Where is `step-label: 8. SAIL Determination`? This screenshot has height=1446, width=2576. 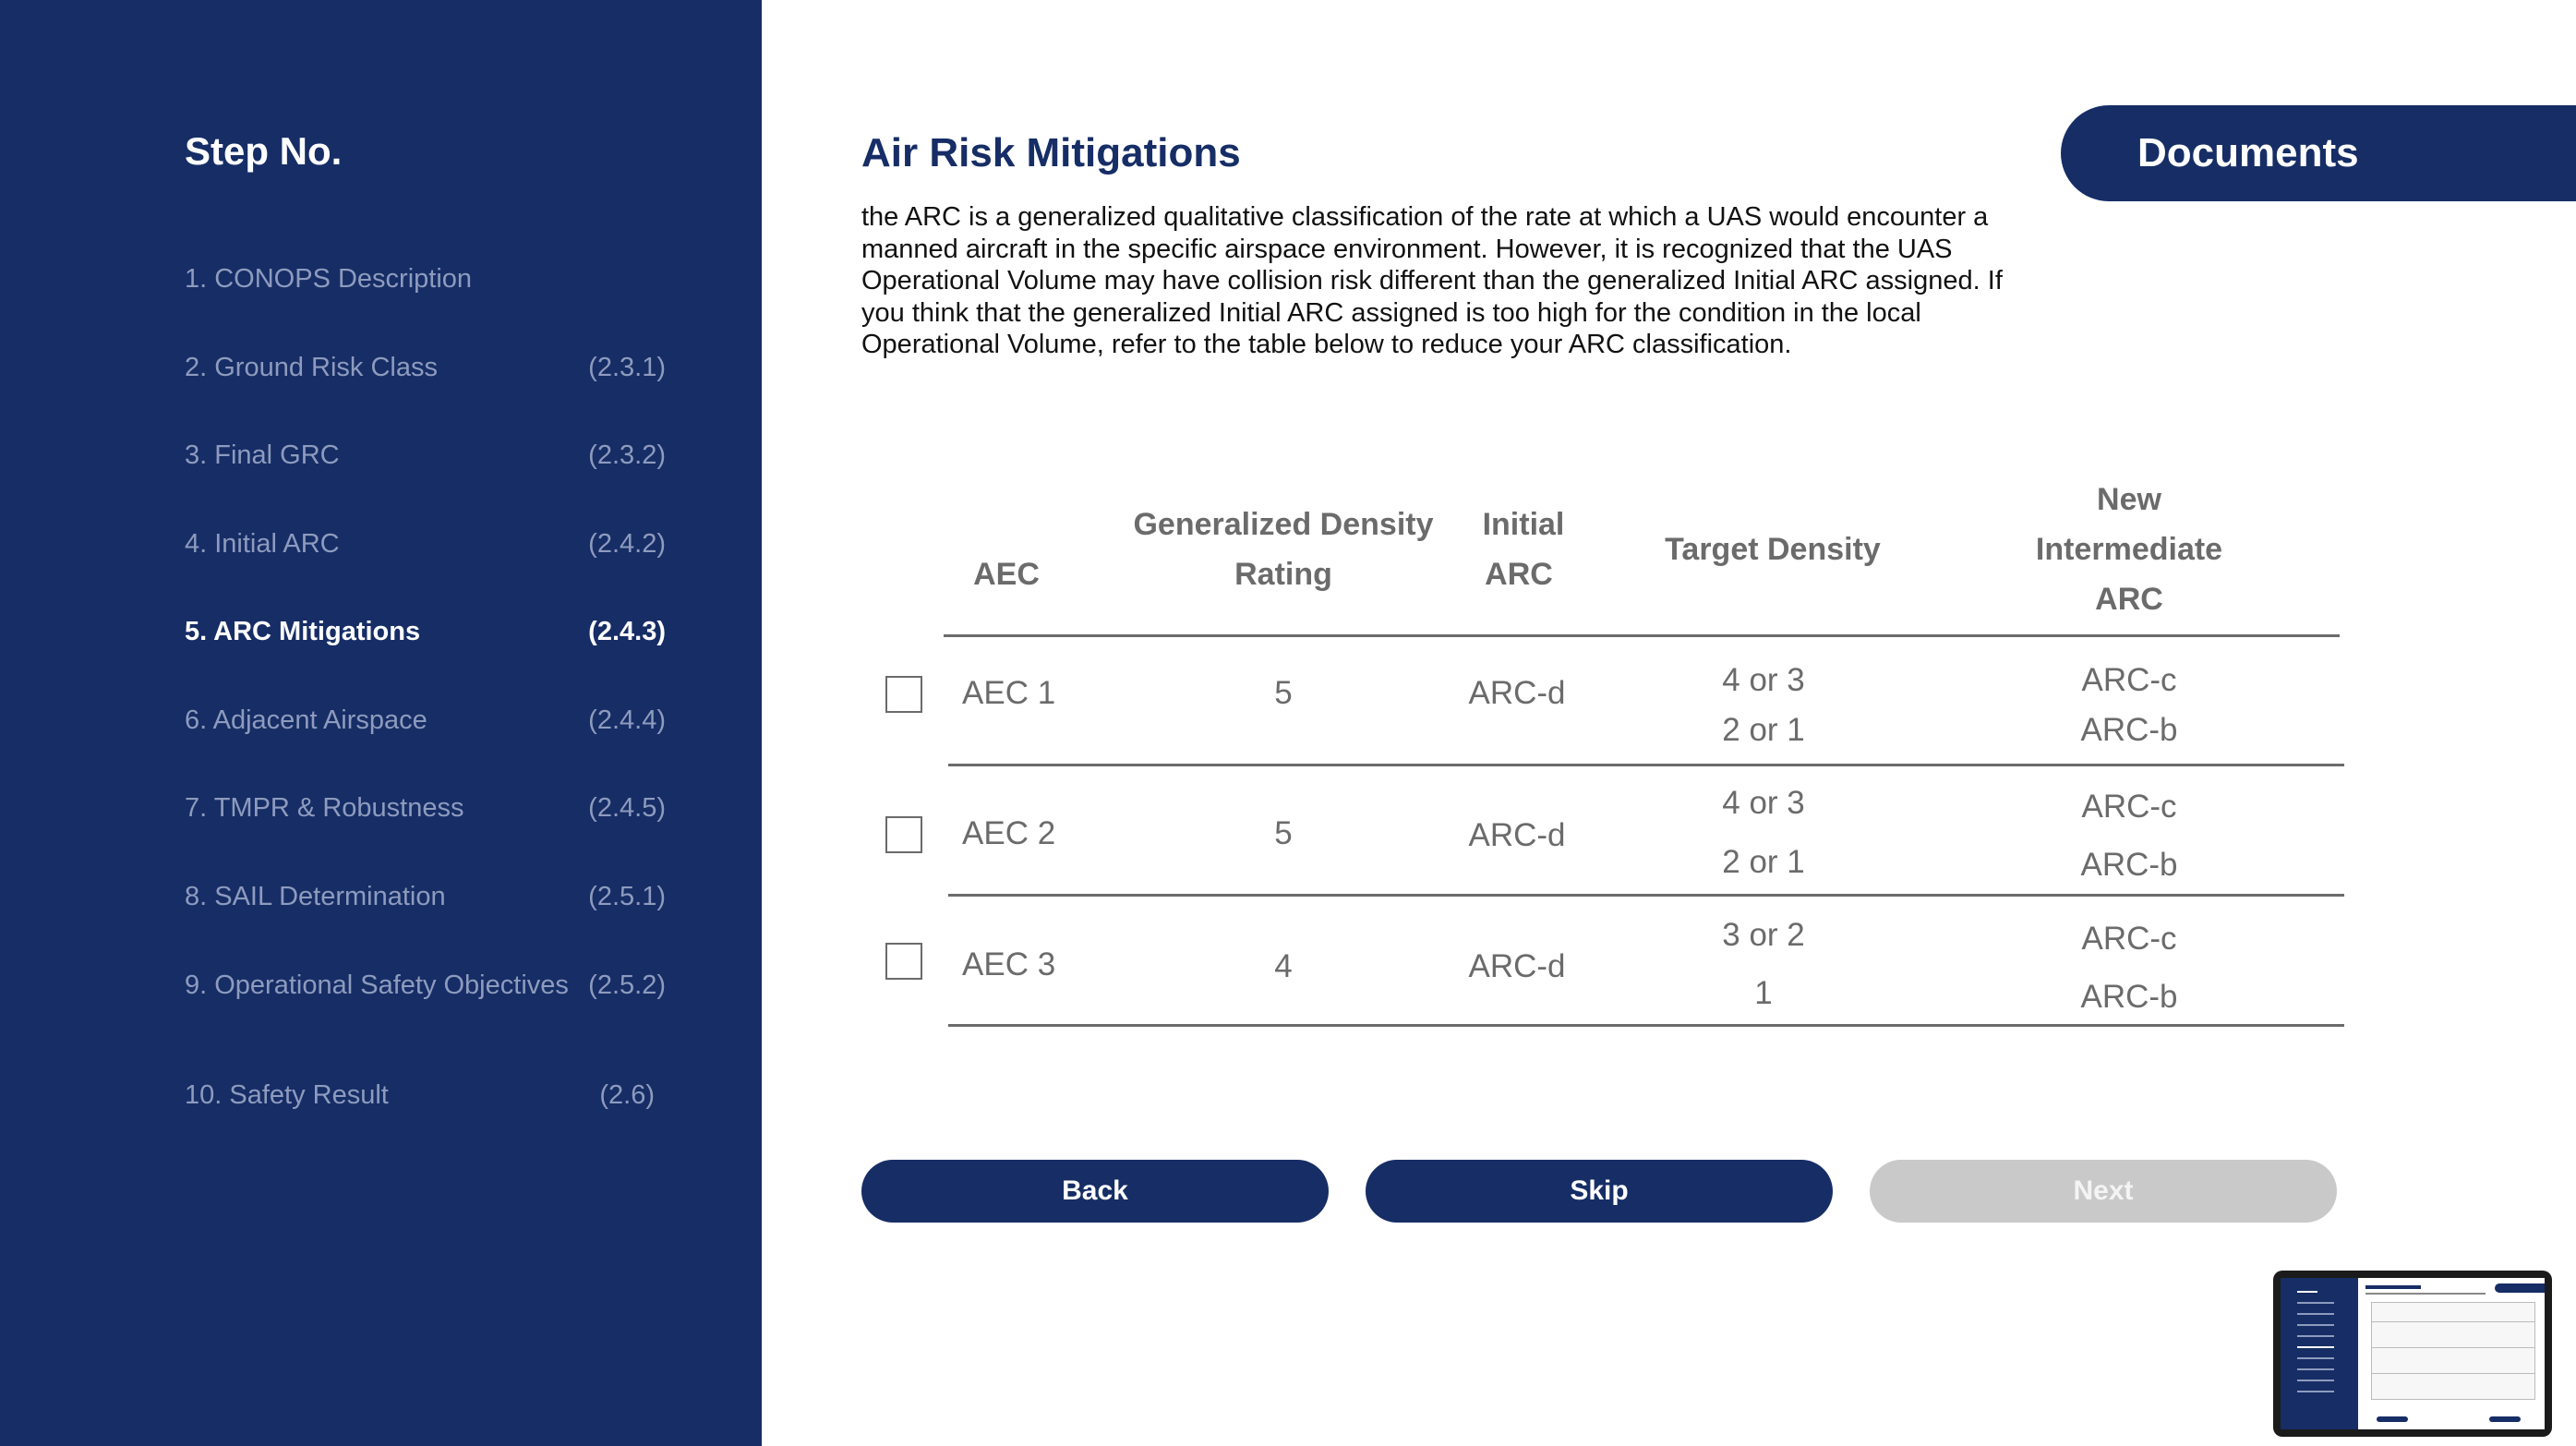
step-label: 8. SAIL Determination is located at coordinates (315, 896).